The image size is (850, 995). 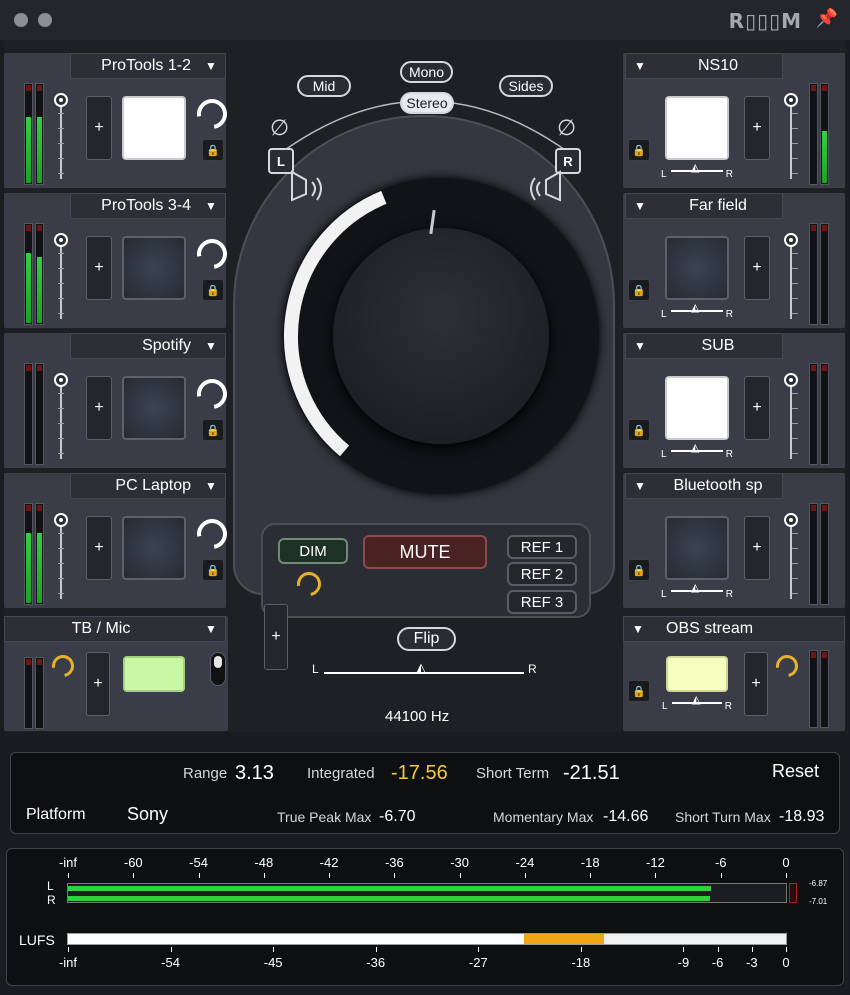 I want to click on left-channel-3-fader-handle, so click(x=61, y=520).